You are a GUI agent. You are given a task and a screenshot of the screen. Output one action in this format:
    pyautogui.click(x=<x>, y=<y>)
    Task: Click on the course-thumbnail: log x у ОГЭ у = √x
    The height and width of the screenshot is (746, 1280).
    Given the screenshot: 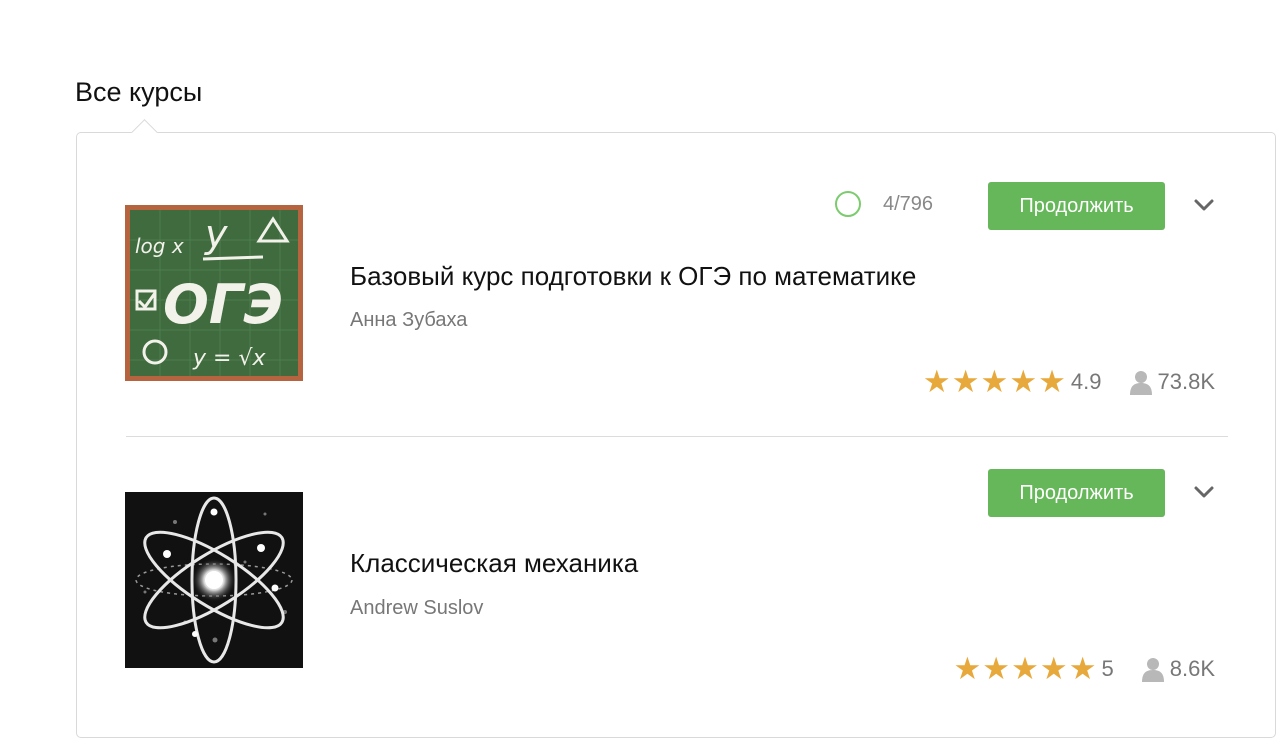 What is the action you would take?
    pyautogui.click(x=214, y=293)
    